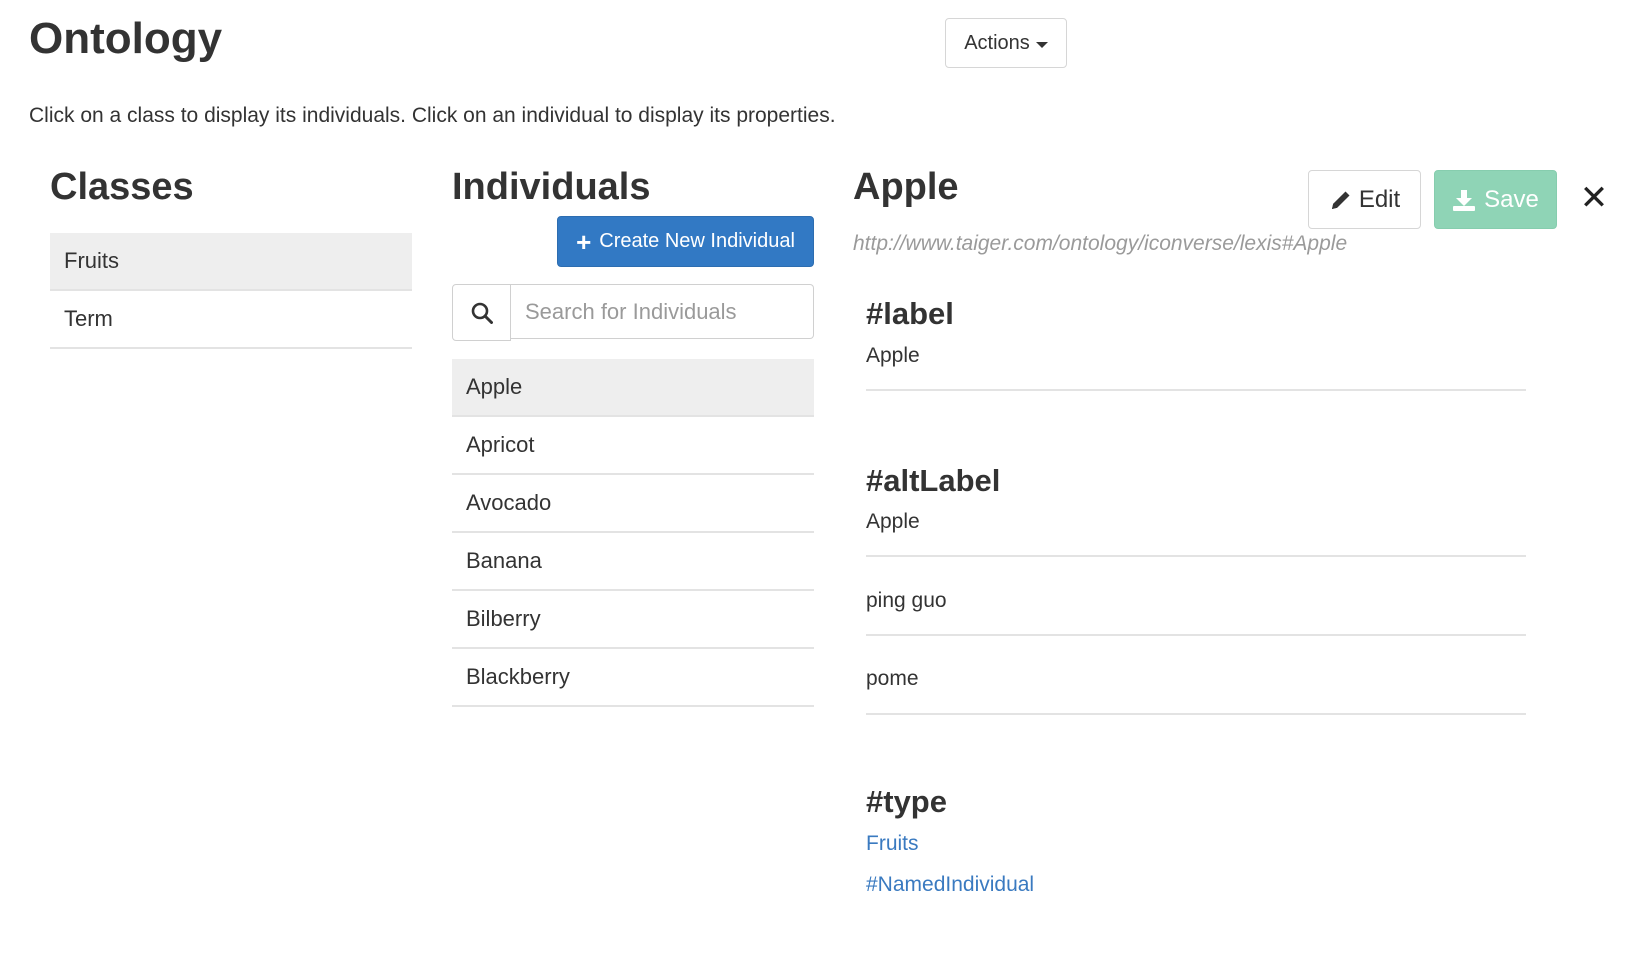  What do you see at coordinates (551, 187) in the screenshot?
I see `individuals-heading: Individuals` at bounding box center [551, 187].